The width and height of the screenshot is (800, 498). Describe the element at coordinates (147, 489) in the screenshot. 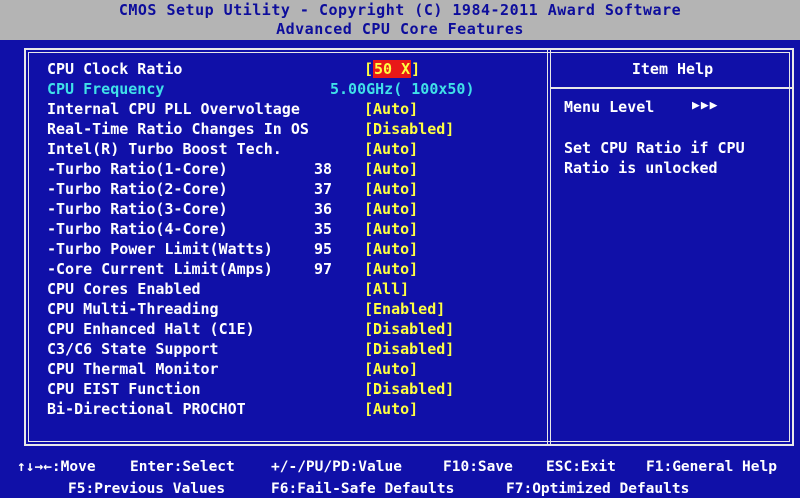

I see `key-previous-values: F5:Previous Values` at that location.